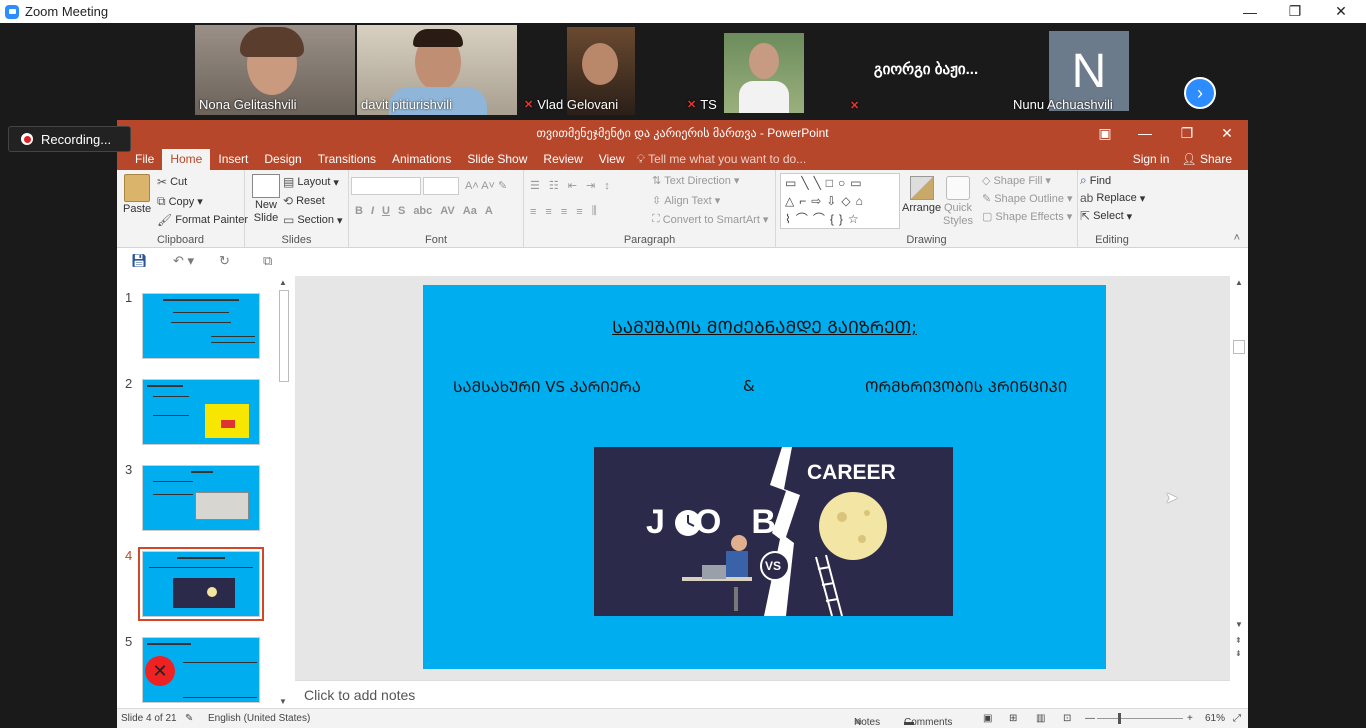 The height and width of the screenshot is (728, 1366). What do you see at coordinates (1106, 216) in the screenshot?
I see `select-button: ⇱ Select ▾` at bounding box center [1106, 216].